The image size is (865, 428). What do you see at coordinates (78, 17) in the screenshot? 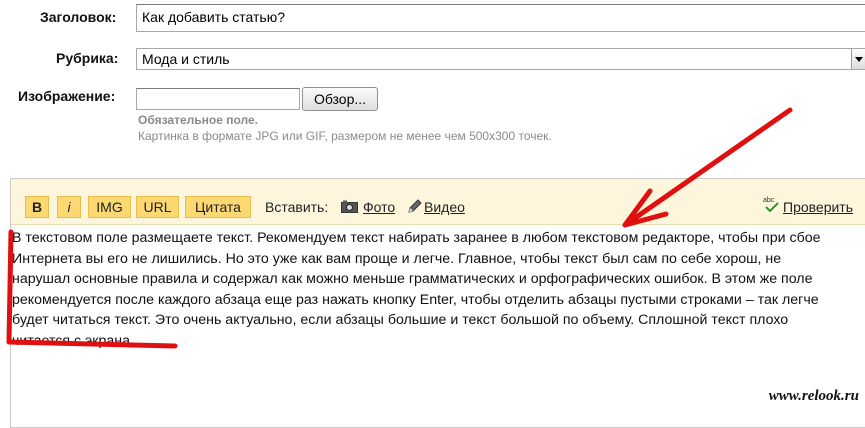
I see `title-label: Заголовок:` at bounding box center [78, 17].